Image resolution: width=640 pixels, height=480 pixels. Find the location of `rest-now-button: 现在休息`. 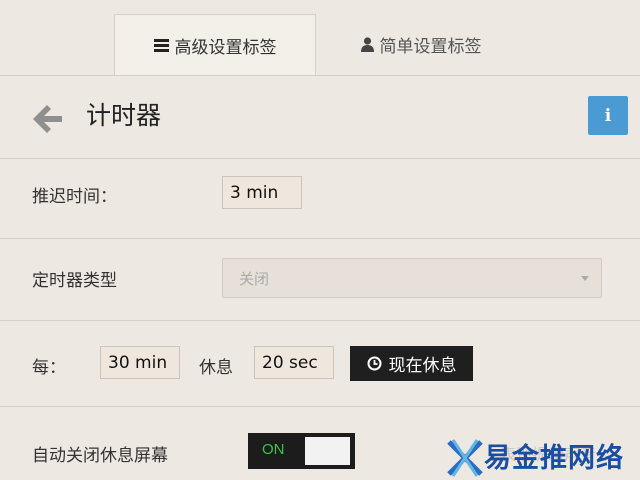

rest-now-button: 现在休息 is located at coordinates (411, 363).